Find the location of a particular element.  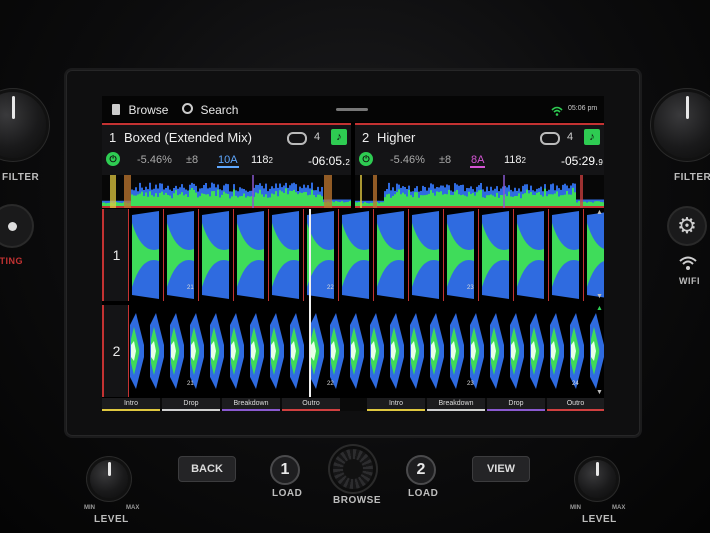

gear-icon: ⚙ is located at coordinates (687, 225).